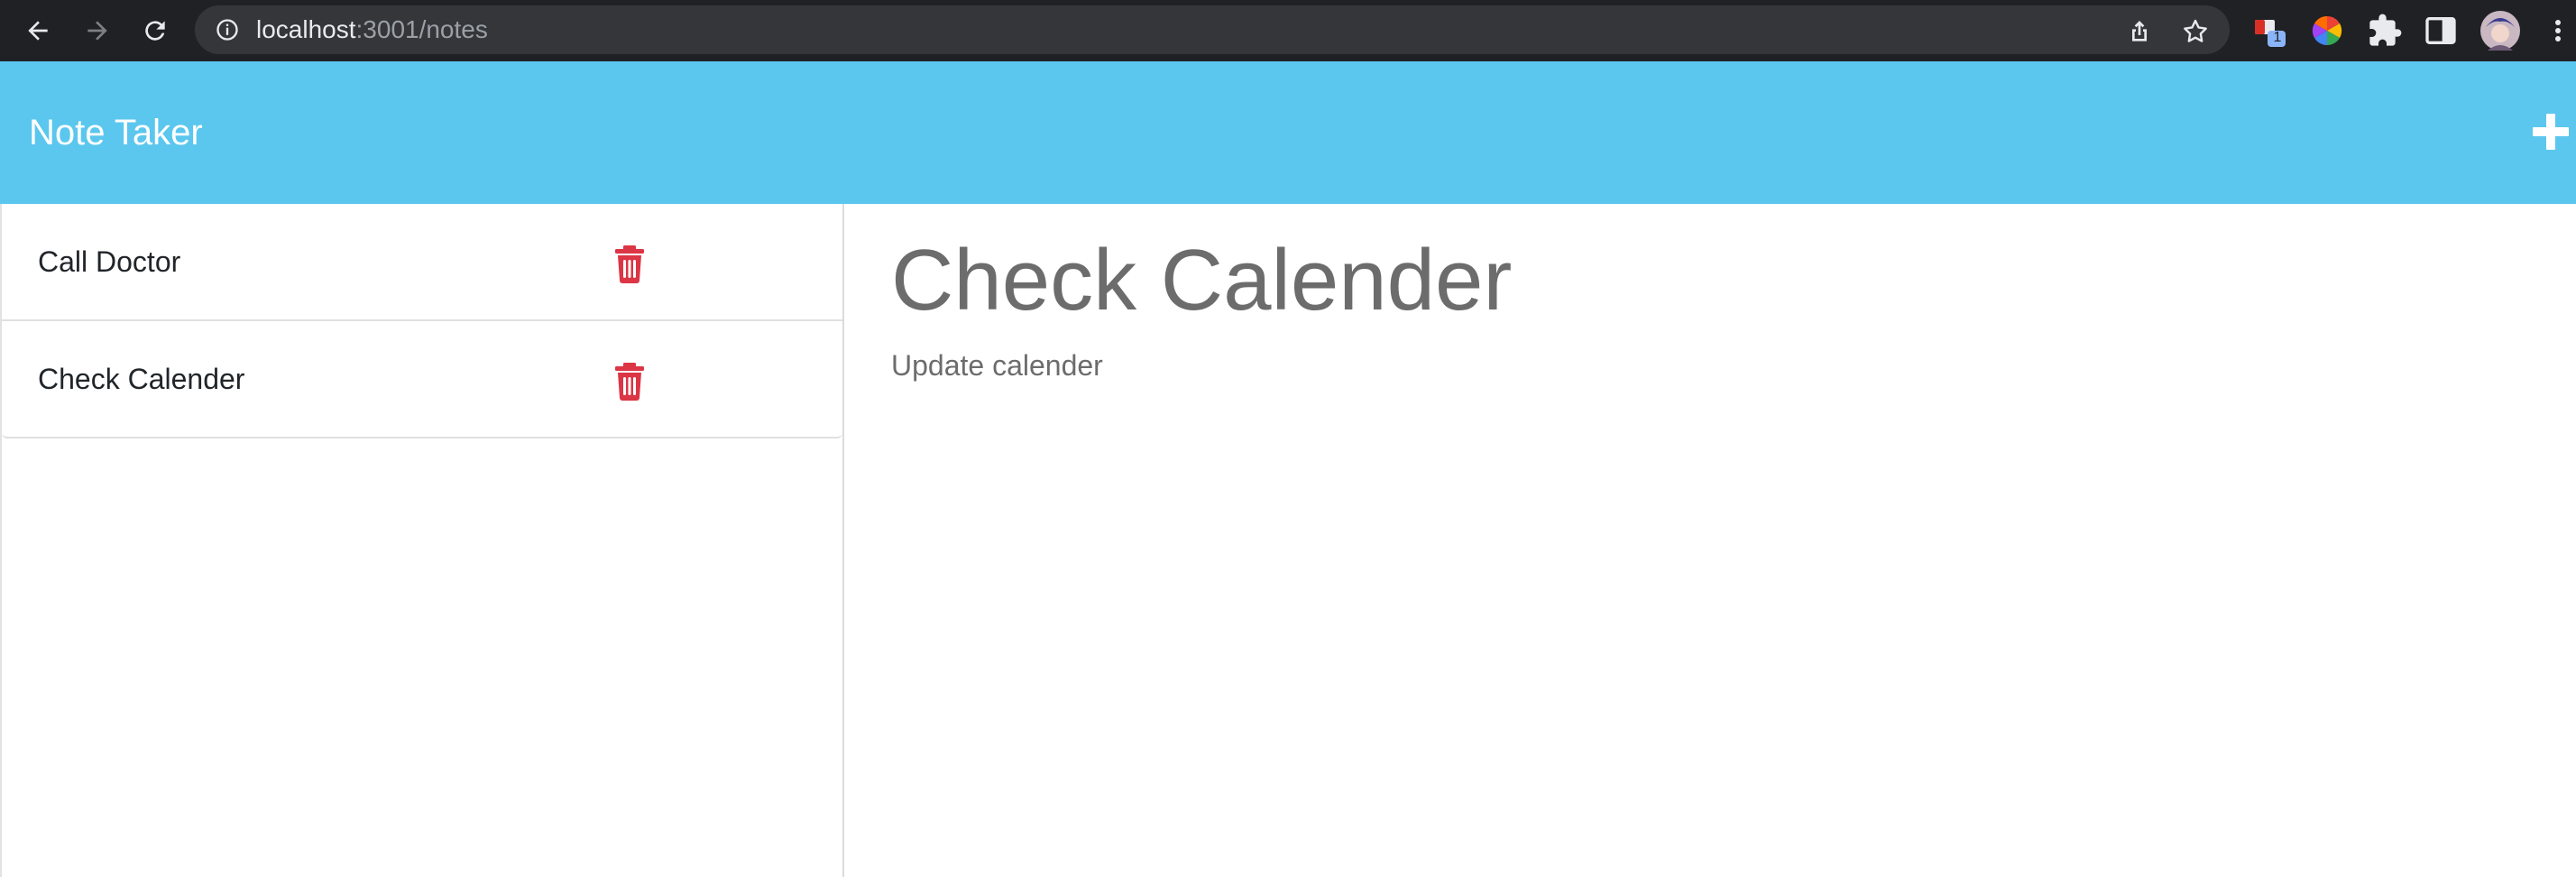 This screenshot has height=877, width=2576. What do you see at coordinates (2139, 31) in the screenshot?
I see `share-icon` at bounding box center [2139, 31].